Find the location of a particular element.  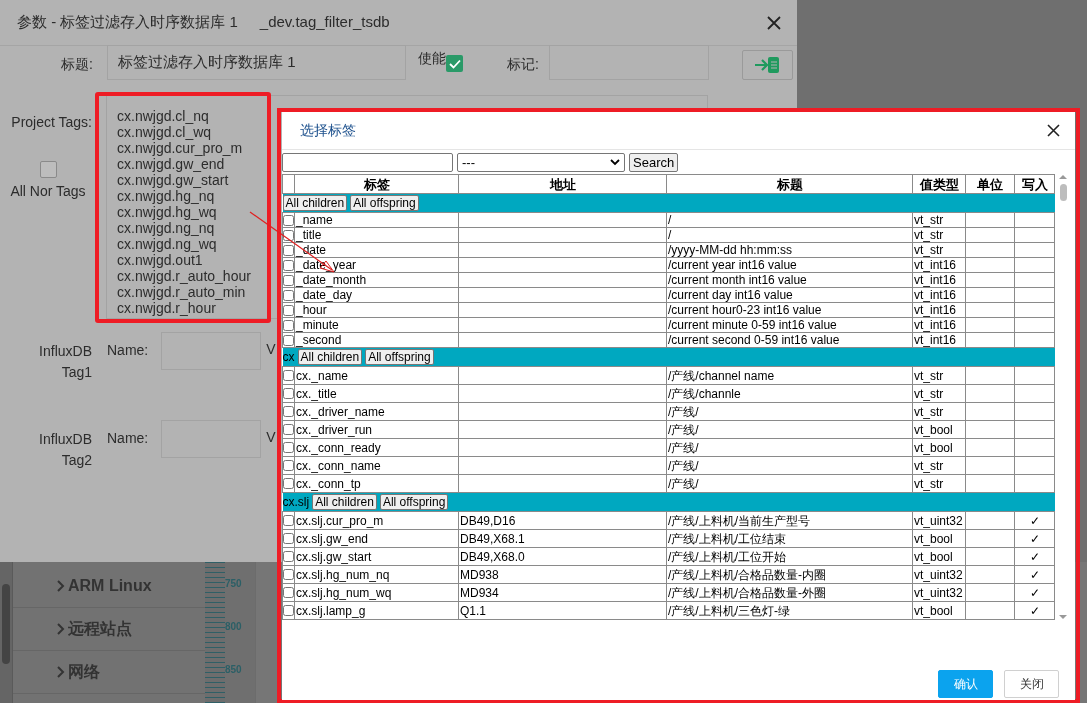

ruler-label: 800 is located at coordinates (234, 626).